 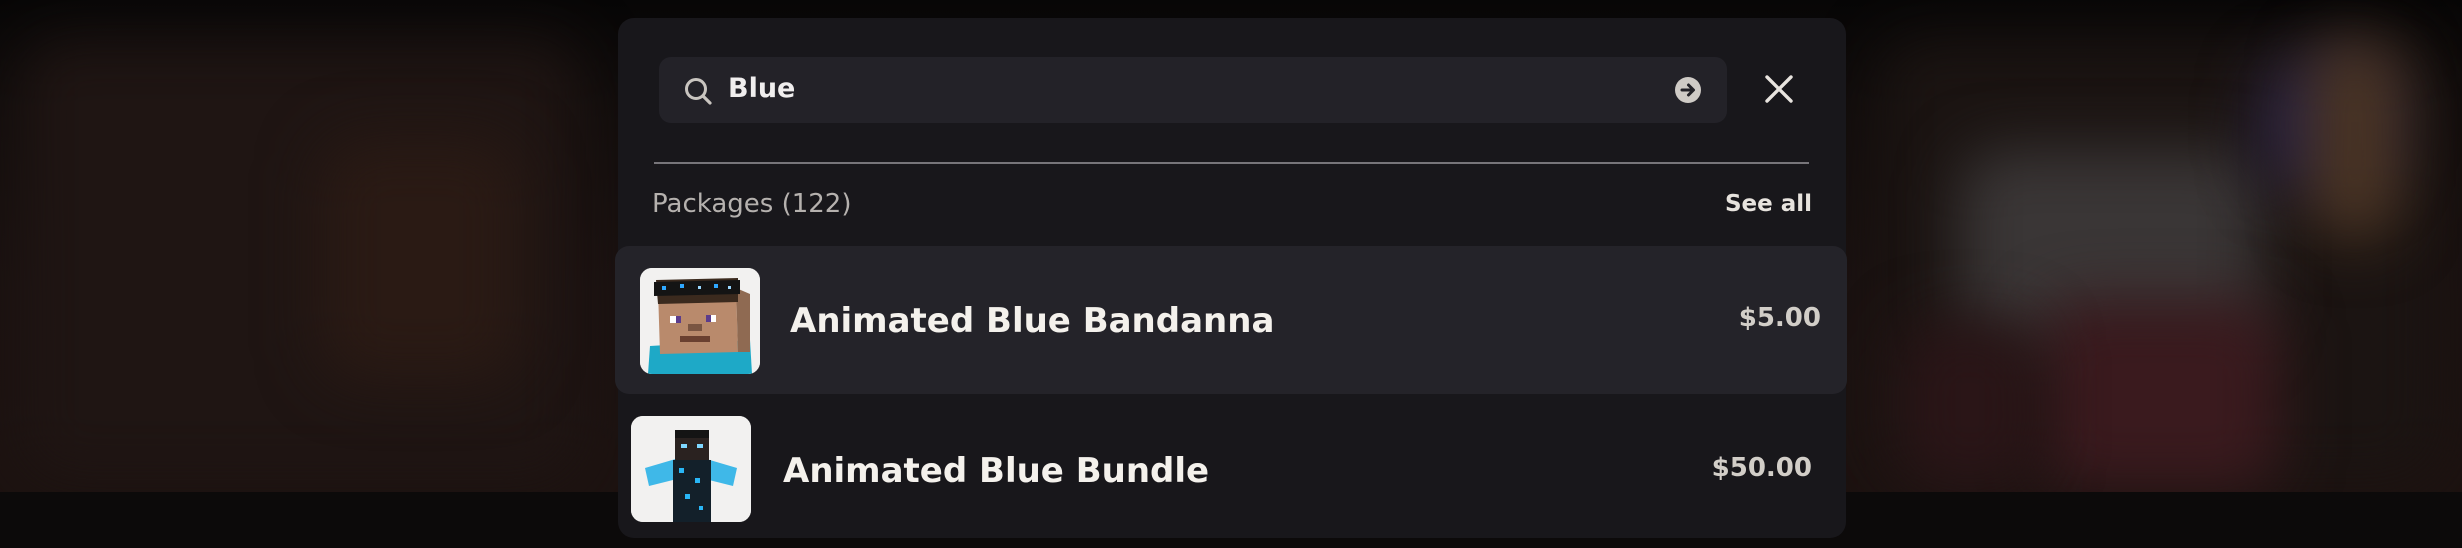 I want to click on result-name: Animated Blue Bundle, so click(x=996, y=471).